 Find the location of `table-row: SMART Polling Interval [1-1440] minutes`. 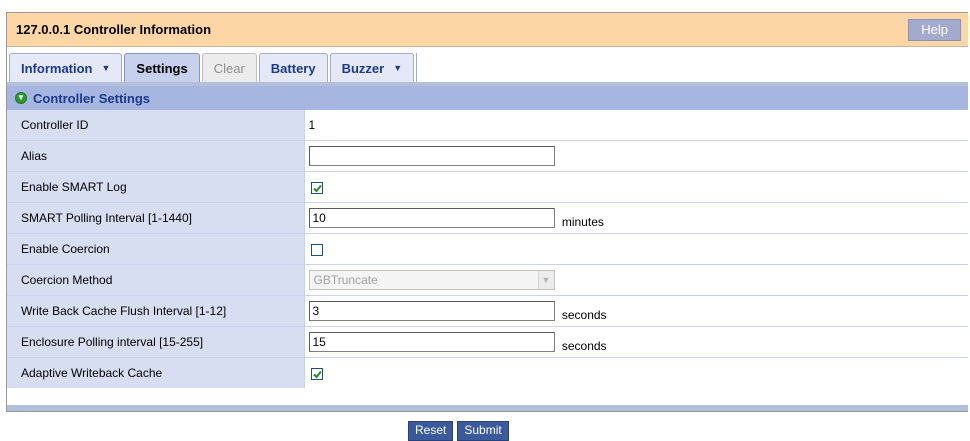

table-row: SMART Polling Interval [1-1440] minutes is located at coordinates (487, 218).